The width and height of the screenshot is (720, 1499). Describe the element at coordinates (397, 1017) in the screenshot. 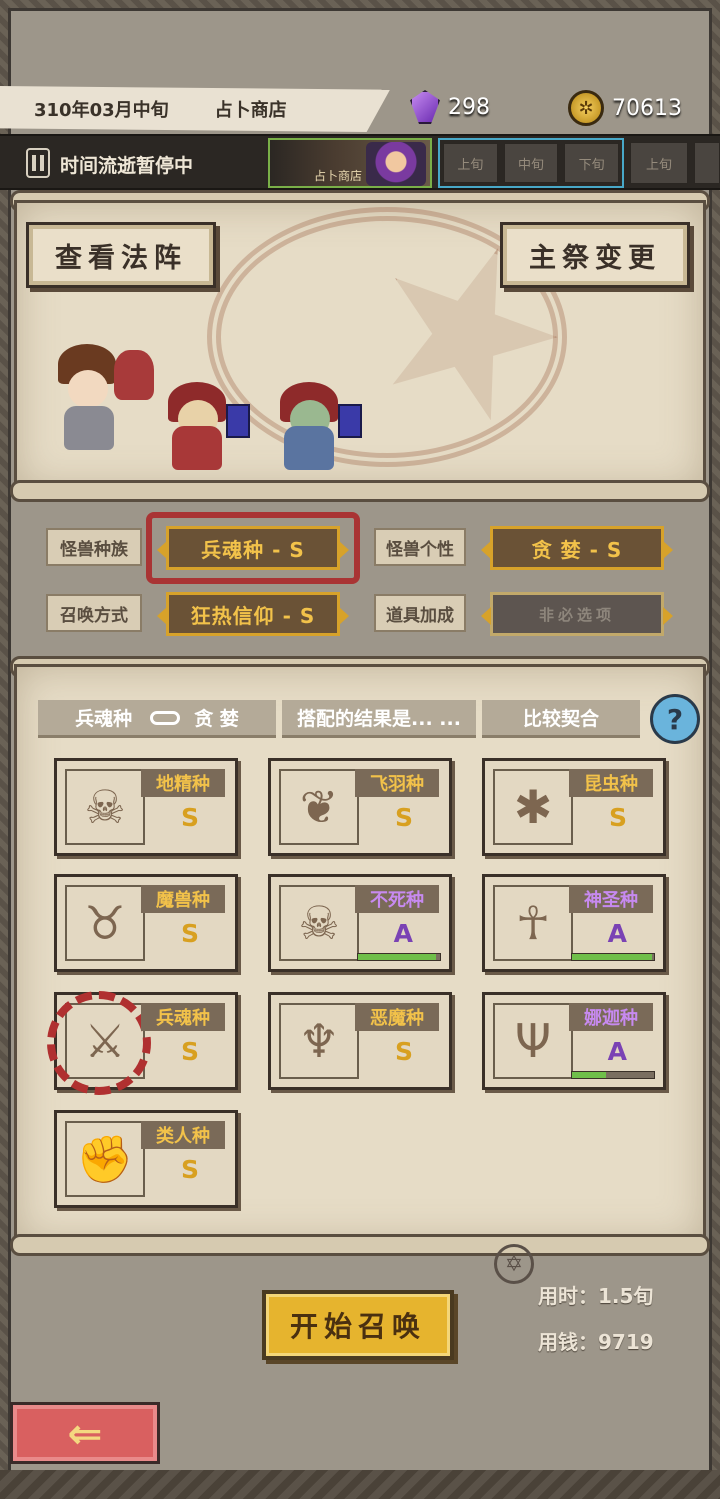

I see `species-name: 恶魔种` at that location.